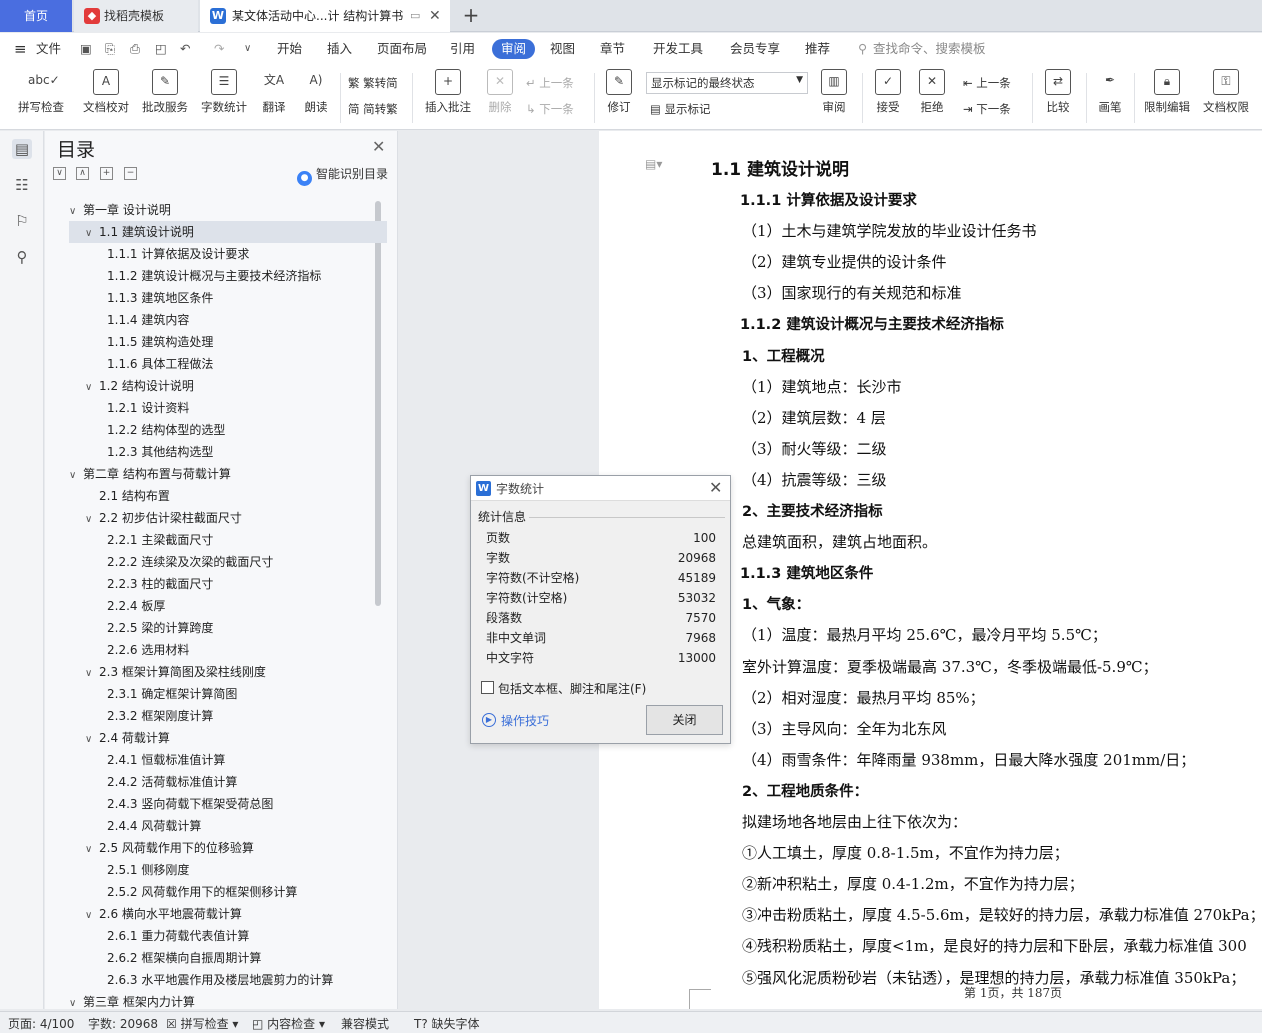  I want to click on menu-view: 视图, so click(562, 49).